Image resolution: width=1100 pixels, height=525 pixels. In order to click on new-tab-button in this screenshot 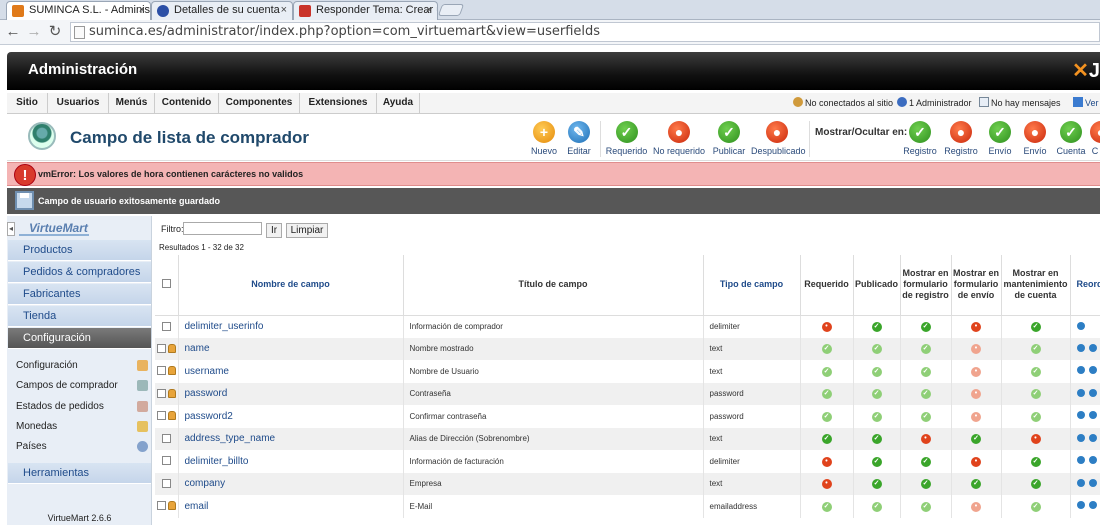, I will do `click(451, 10)`.